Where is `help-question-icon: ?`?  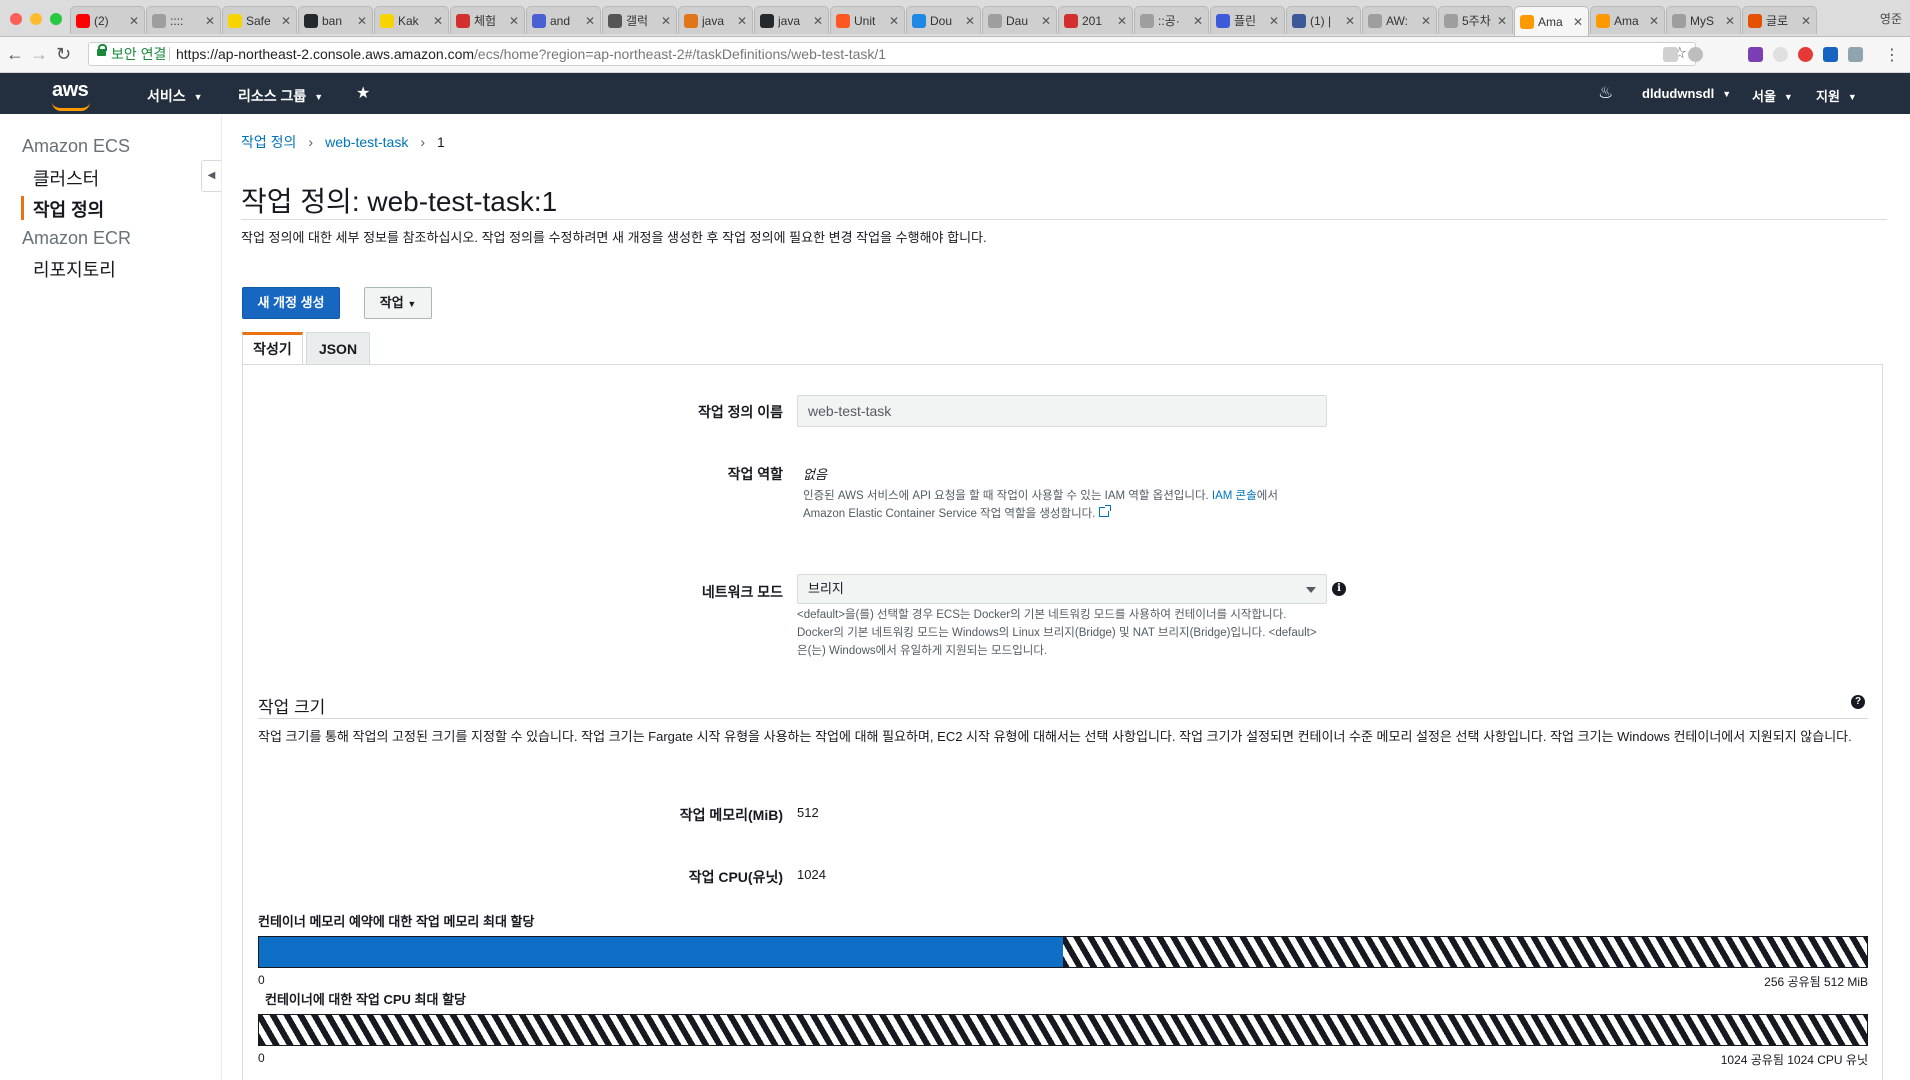
help-question-icon: ? is located at coordinates (1858, 702).